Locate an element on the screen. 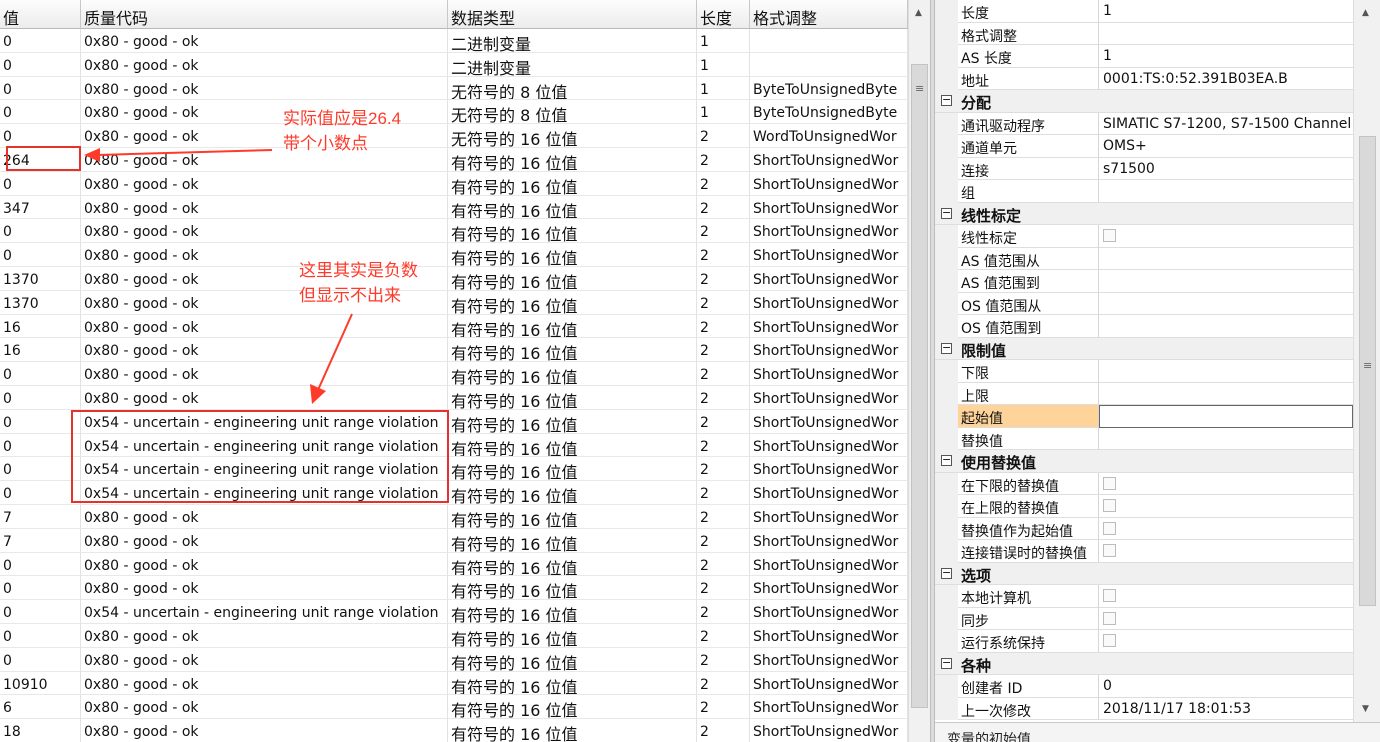 This screenshot has width=1380, height=742. property-name: 上一次修改 is located at coordinates (1028, 708).